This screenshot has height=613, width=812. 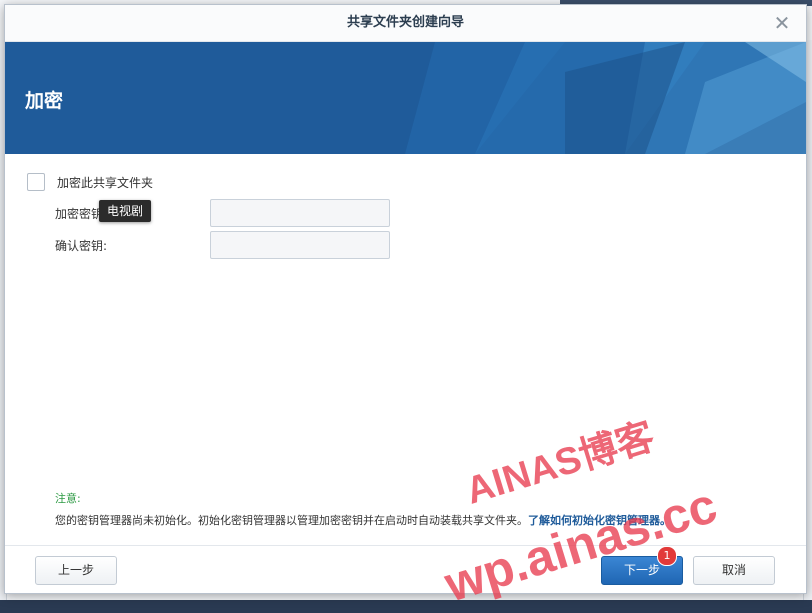 I want to click on banner-title: 加密, so click(x=44, y=101).